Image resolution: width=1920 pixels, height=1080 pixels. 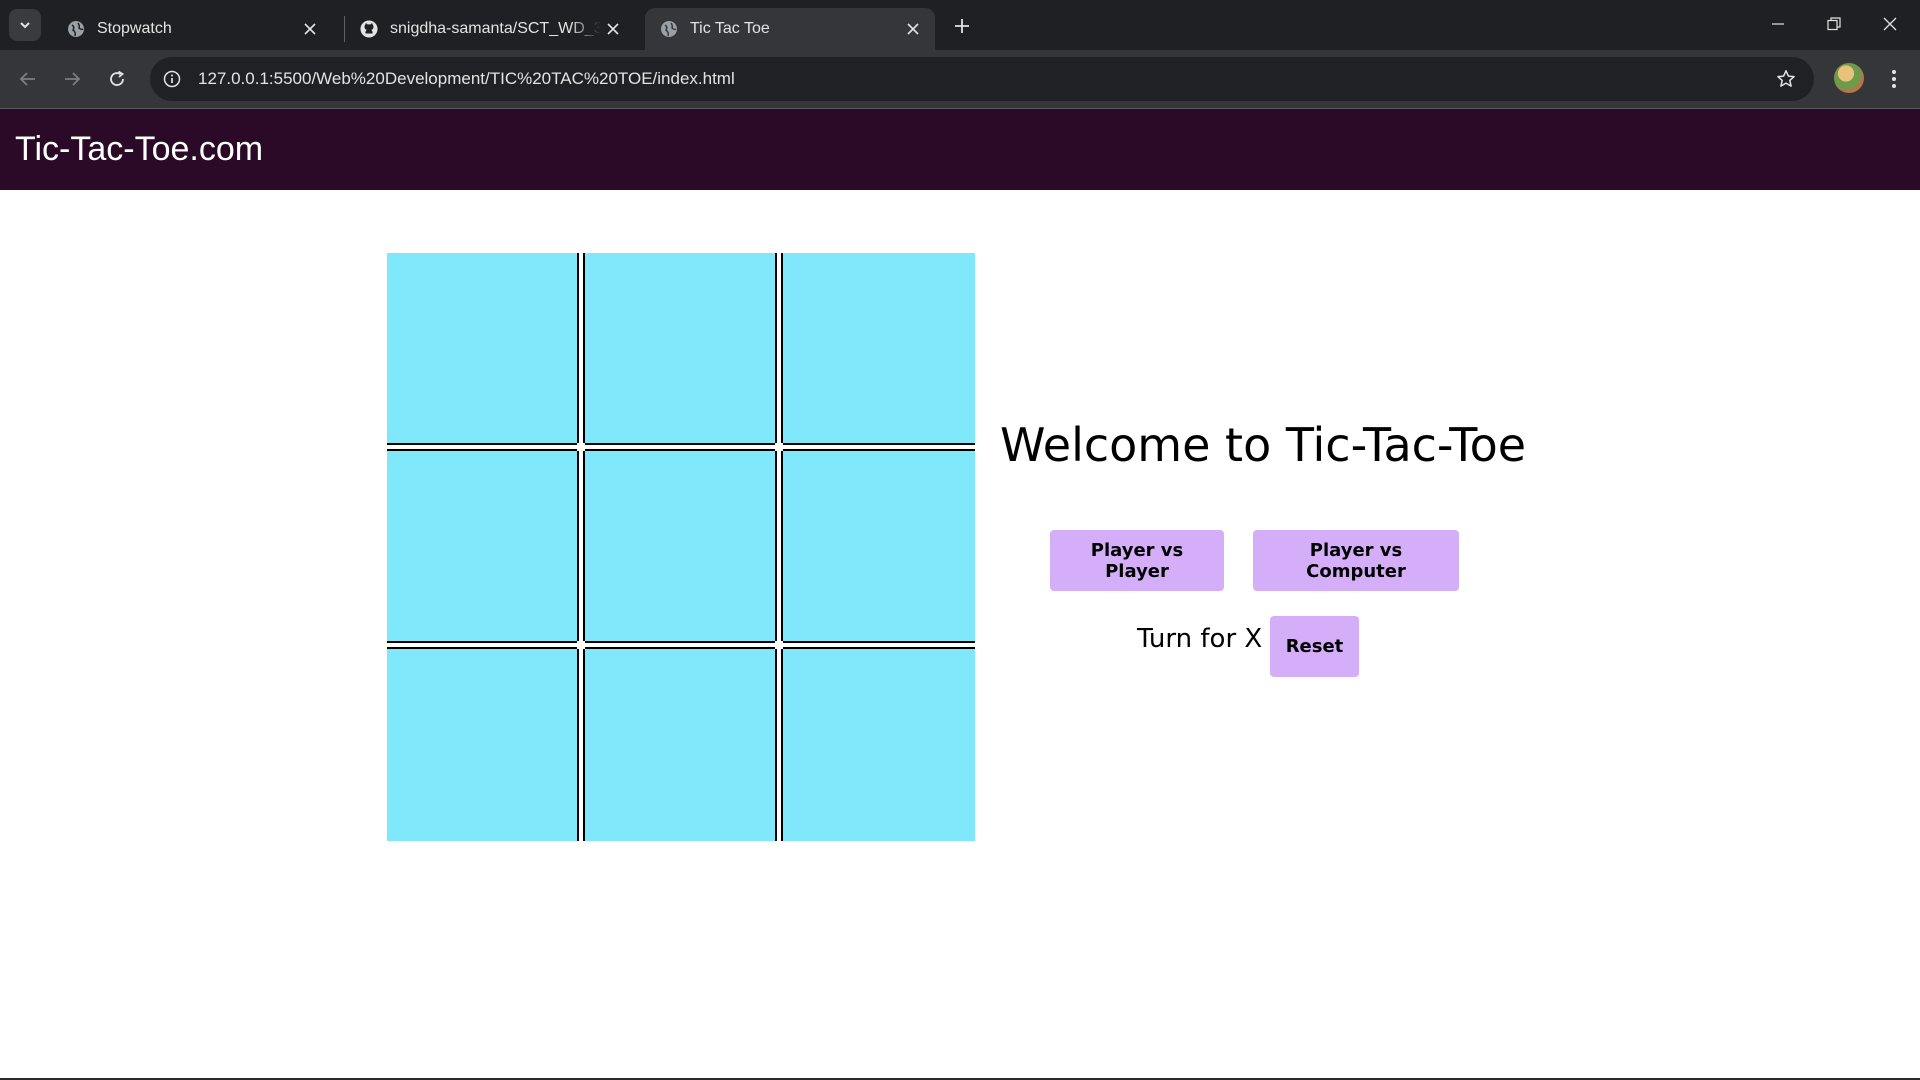 I want to click on bookmark-star-button, so click(x=1786, y=79).